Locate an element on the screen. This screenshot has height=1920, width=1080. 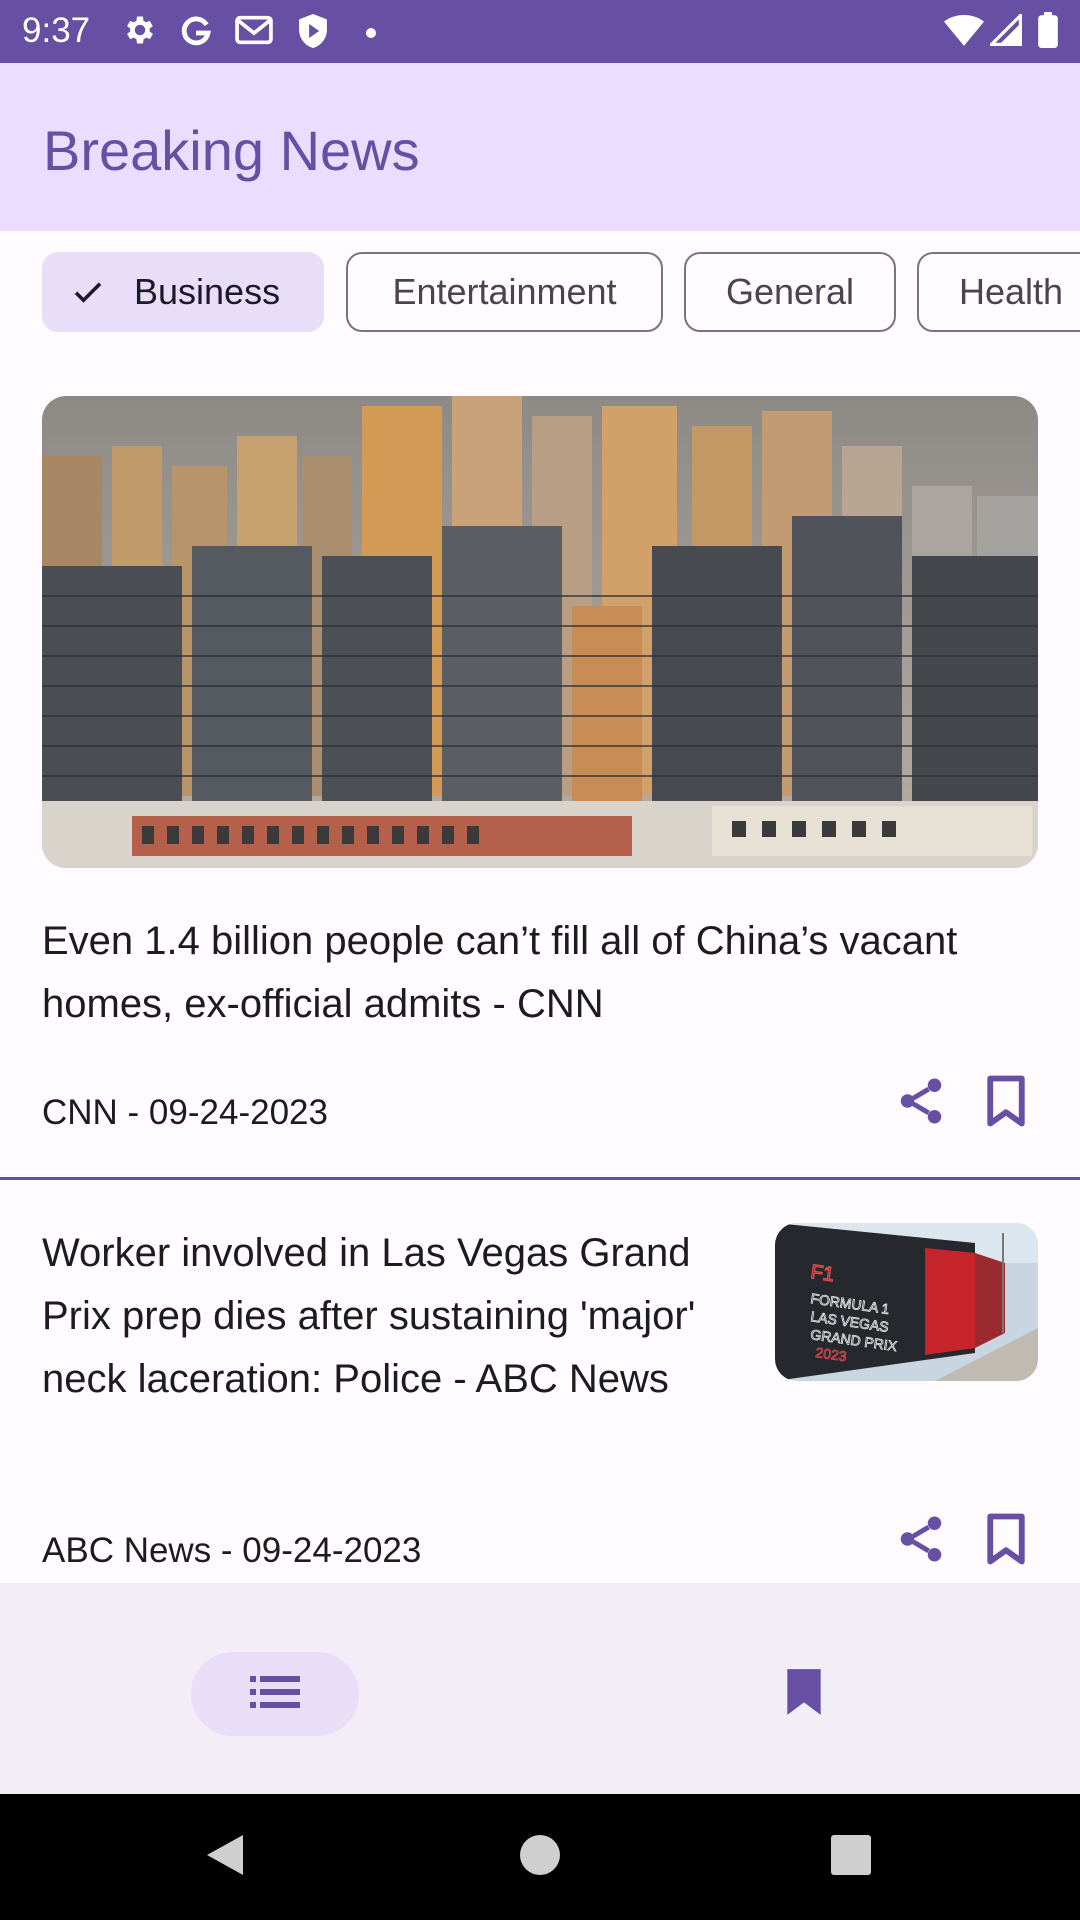
chip-label: General is located at coordinates (790, 291).